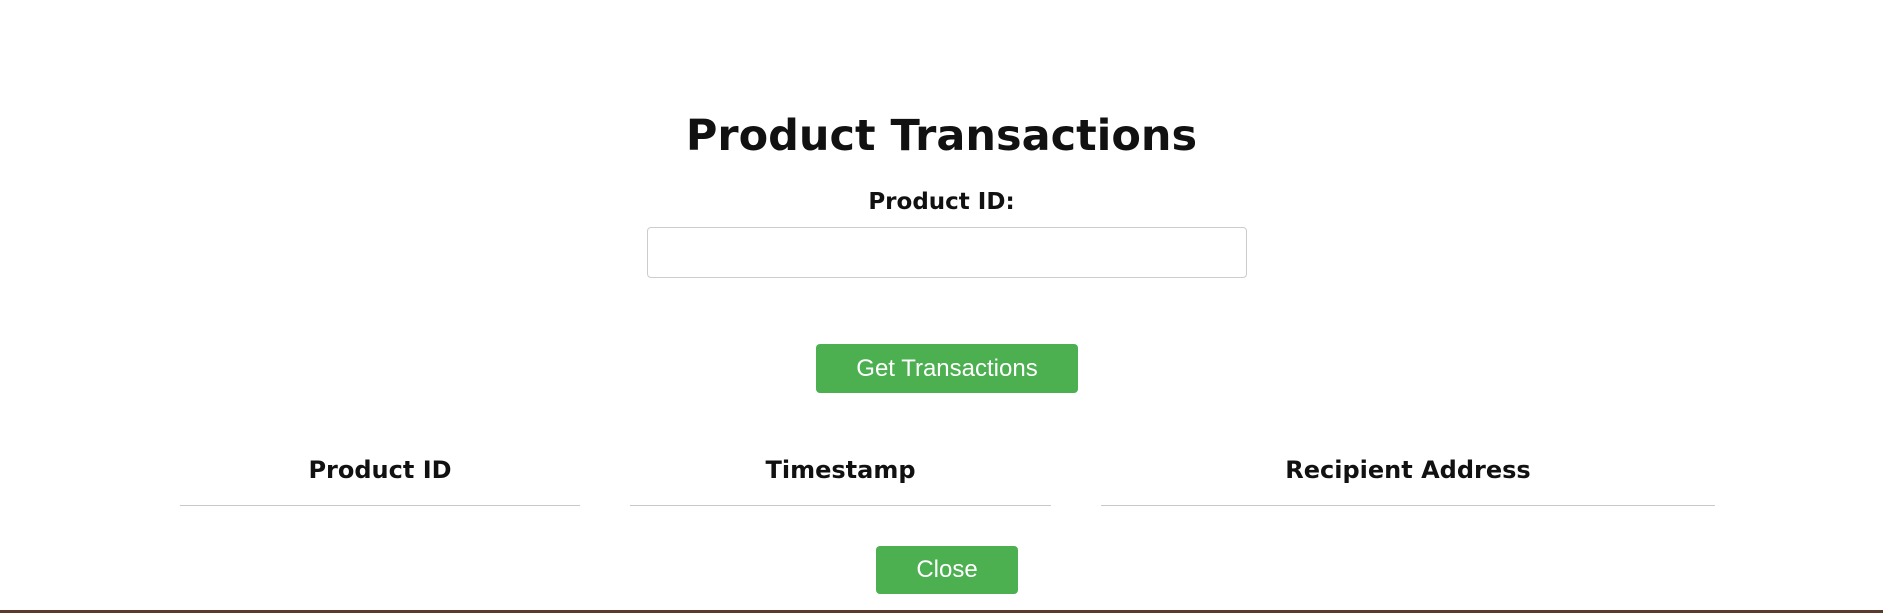  What do you see at coordinates (1408, 479) in the screenshot?
I see `column-header-recipient-address: Recipient Address` at bounding box center [1408, 479].